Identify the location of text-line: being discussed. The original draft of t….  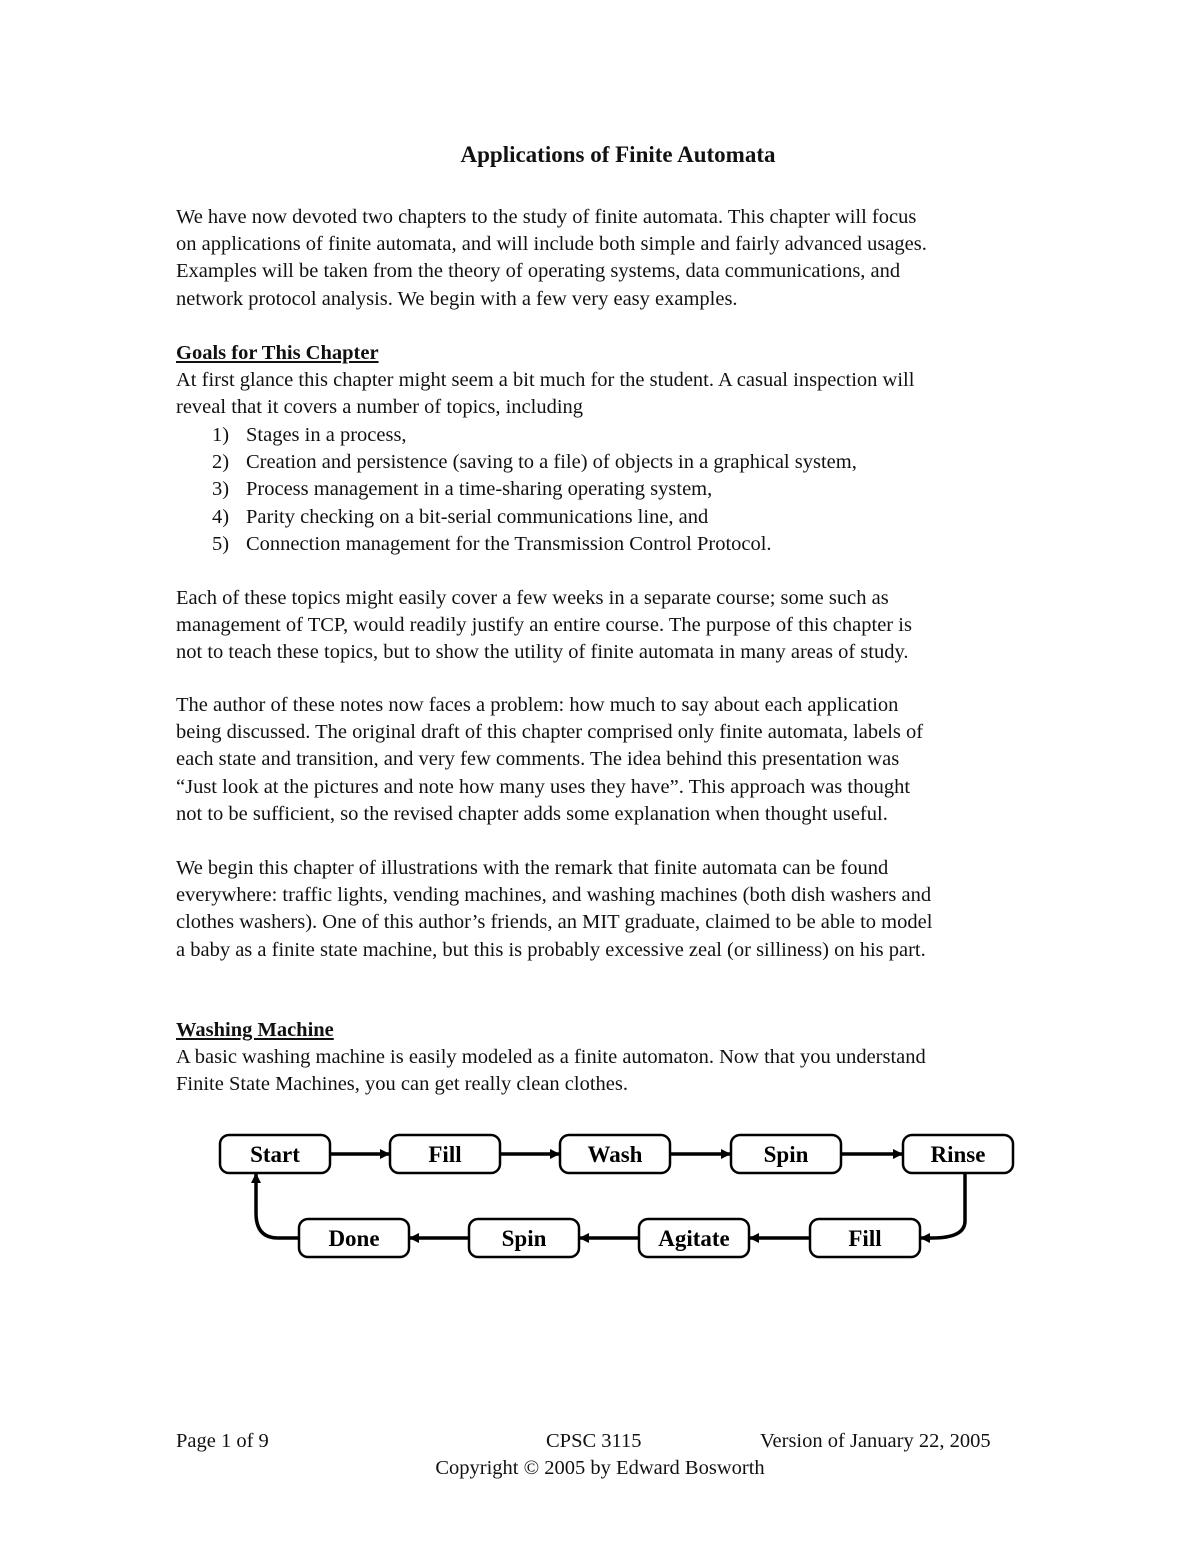
(550, 732).